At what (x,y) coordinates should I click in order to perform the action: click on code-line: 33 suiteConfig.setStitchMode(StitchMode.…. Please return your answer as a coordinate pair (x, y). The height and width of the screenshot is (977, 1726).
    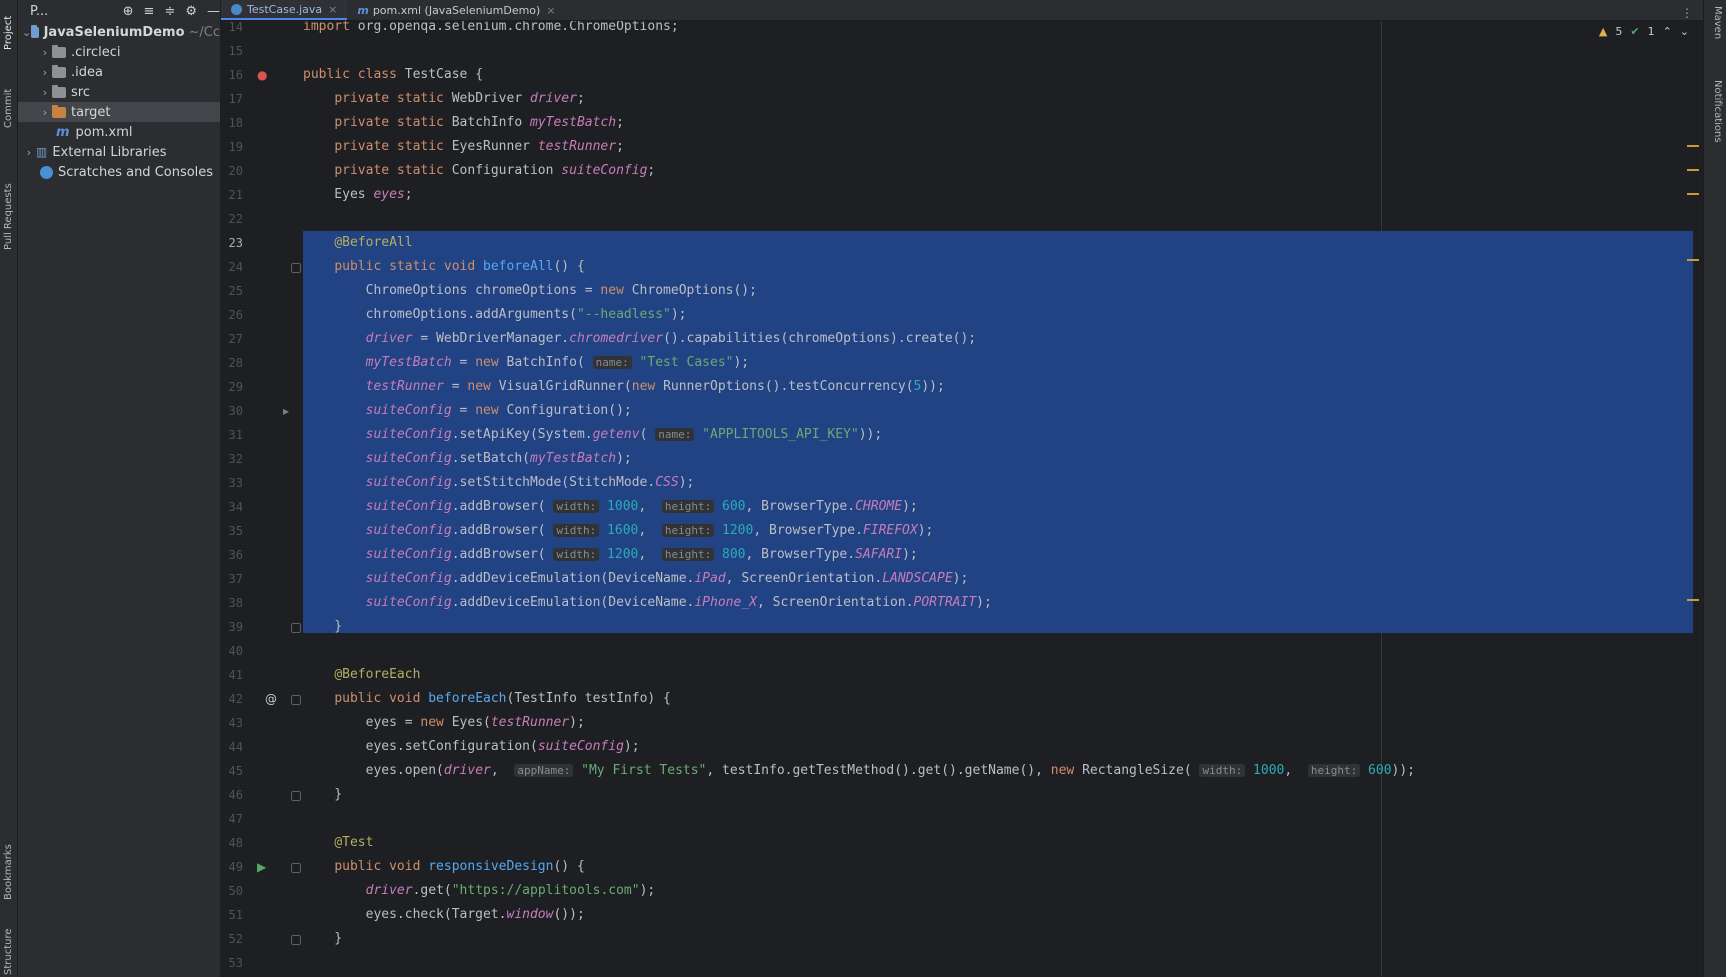
    Looking at the image, I should click on (962, 483).